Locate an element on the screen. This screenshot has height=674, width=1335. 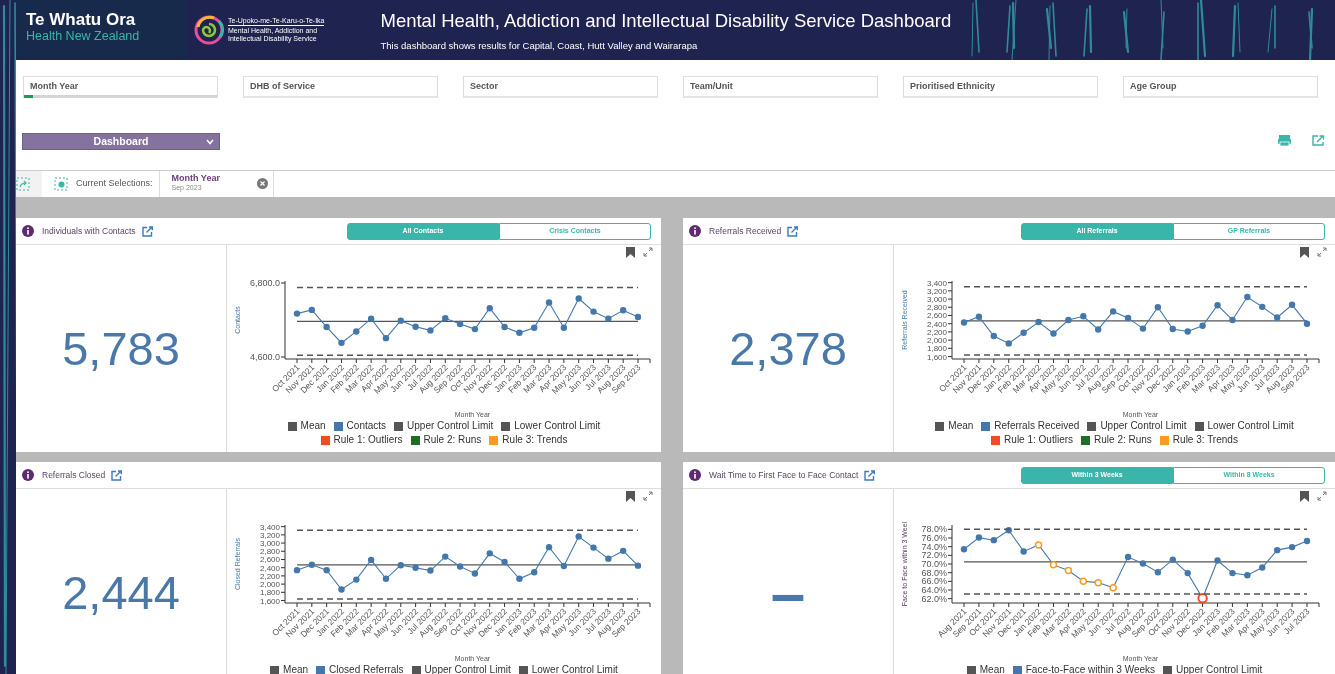
y-tick-label: 2,800 is located at coordinates (269, 552).